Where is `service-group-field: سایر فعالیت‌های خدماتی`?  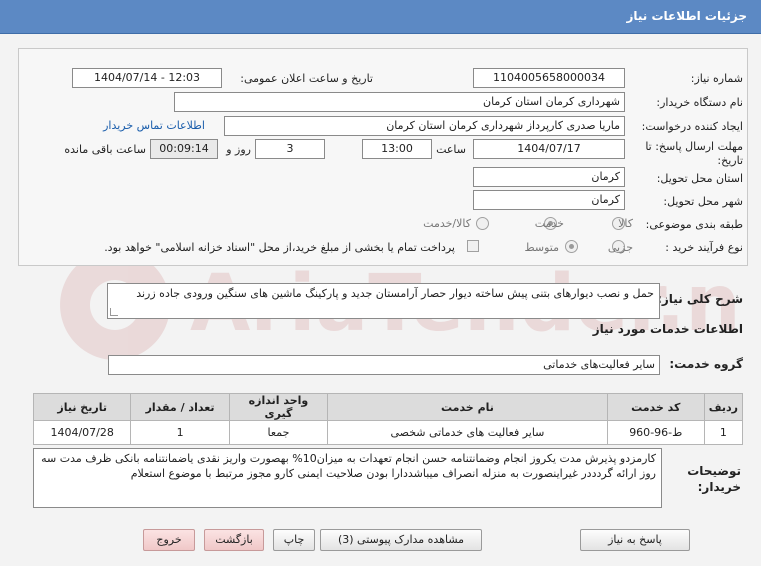
service-group-field: سایر فعالیت‌های خدماتی is located at coordinates (384, 365).